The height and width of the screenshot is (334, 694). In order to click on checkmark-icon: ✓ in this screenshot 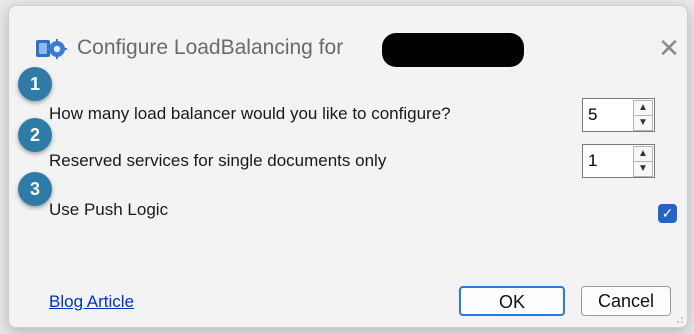, I will do `click(667, 213)`.